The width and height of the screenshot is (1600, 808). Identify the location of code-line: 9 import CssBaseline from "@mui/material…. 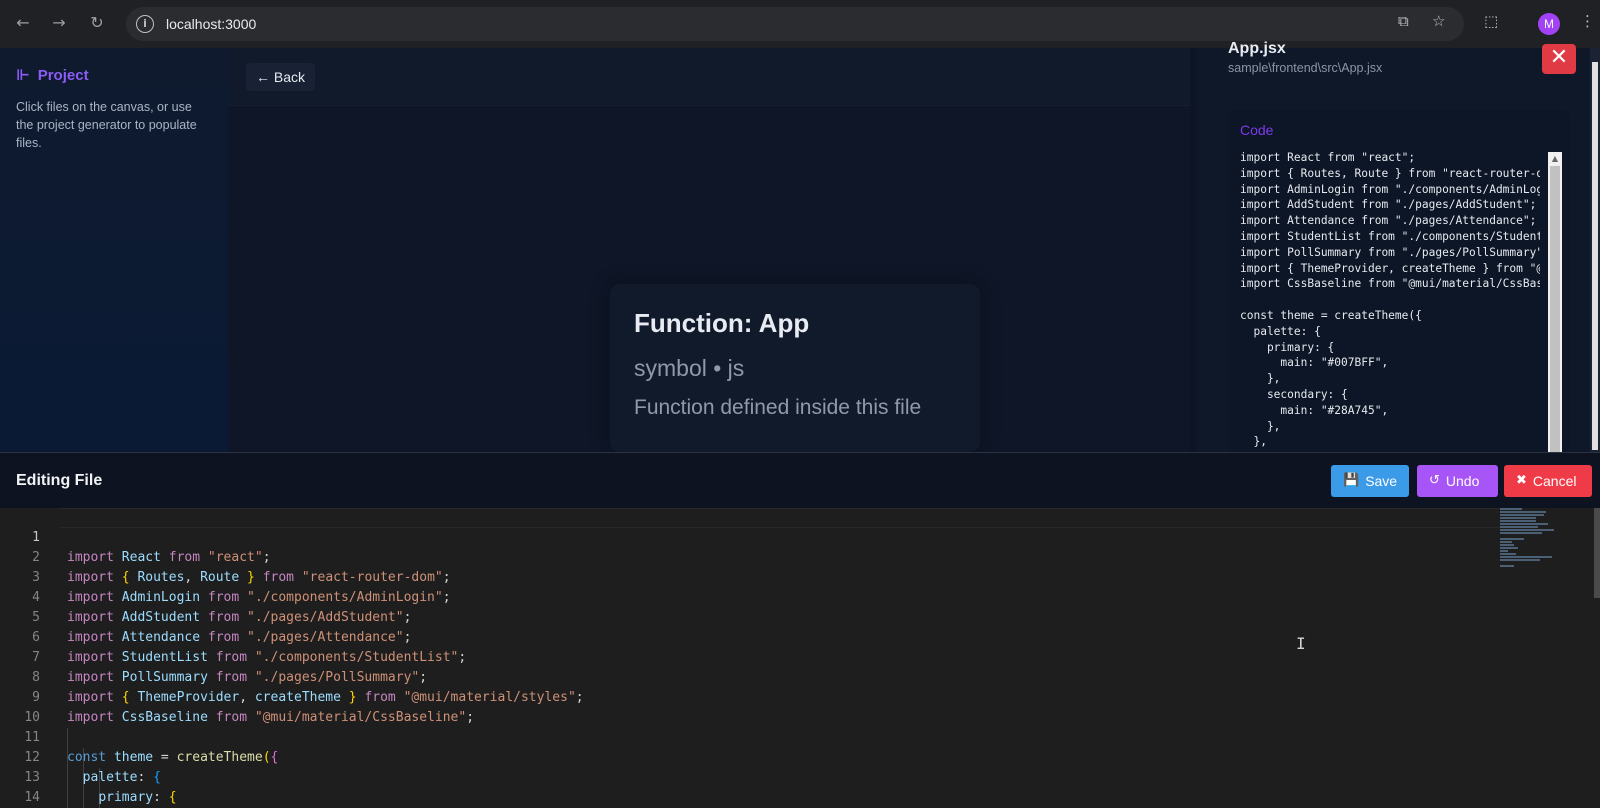
(750, 696).